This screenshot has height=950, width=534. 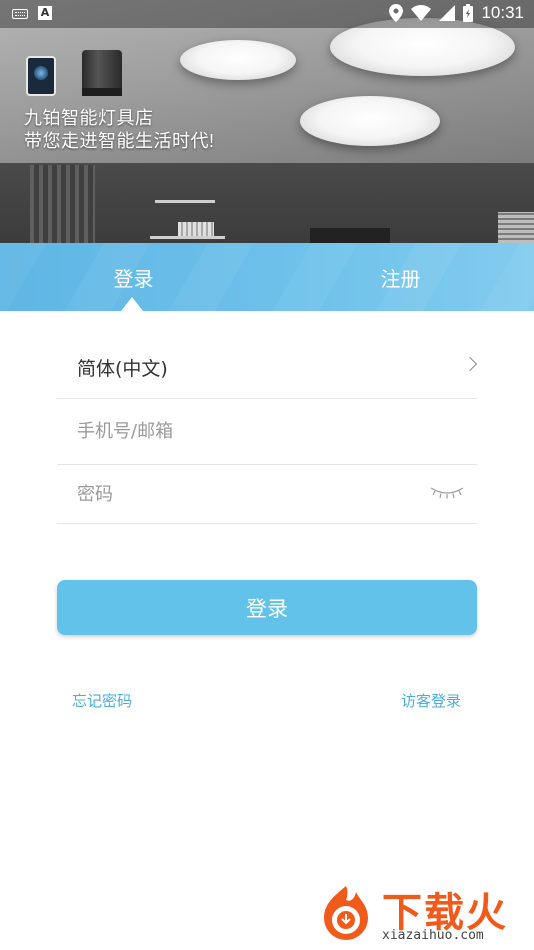 I want to click on phone-email-row, so click(x=267, y=432).